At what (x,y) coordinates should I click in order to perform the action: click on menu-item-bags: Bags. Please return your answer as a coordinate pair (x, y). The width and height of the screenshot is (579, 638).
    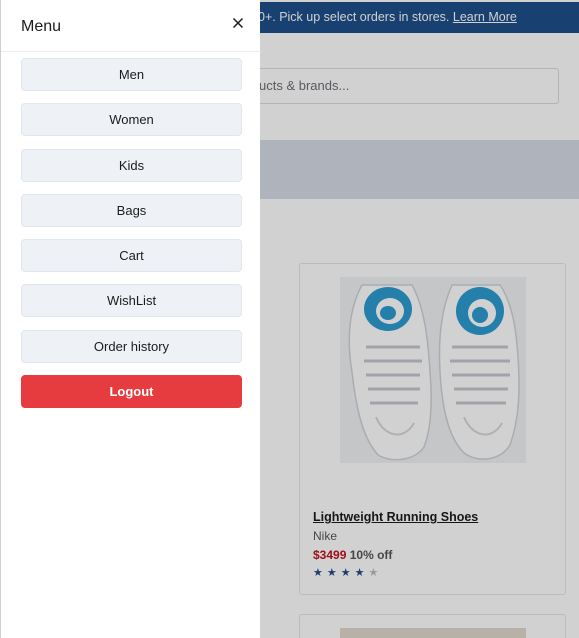
    Looking at the image, I should click on (131, 210).